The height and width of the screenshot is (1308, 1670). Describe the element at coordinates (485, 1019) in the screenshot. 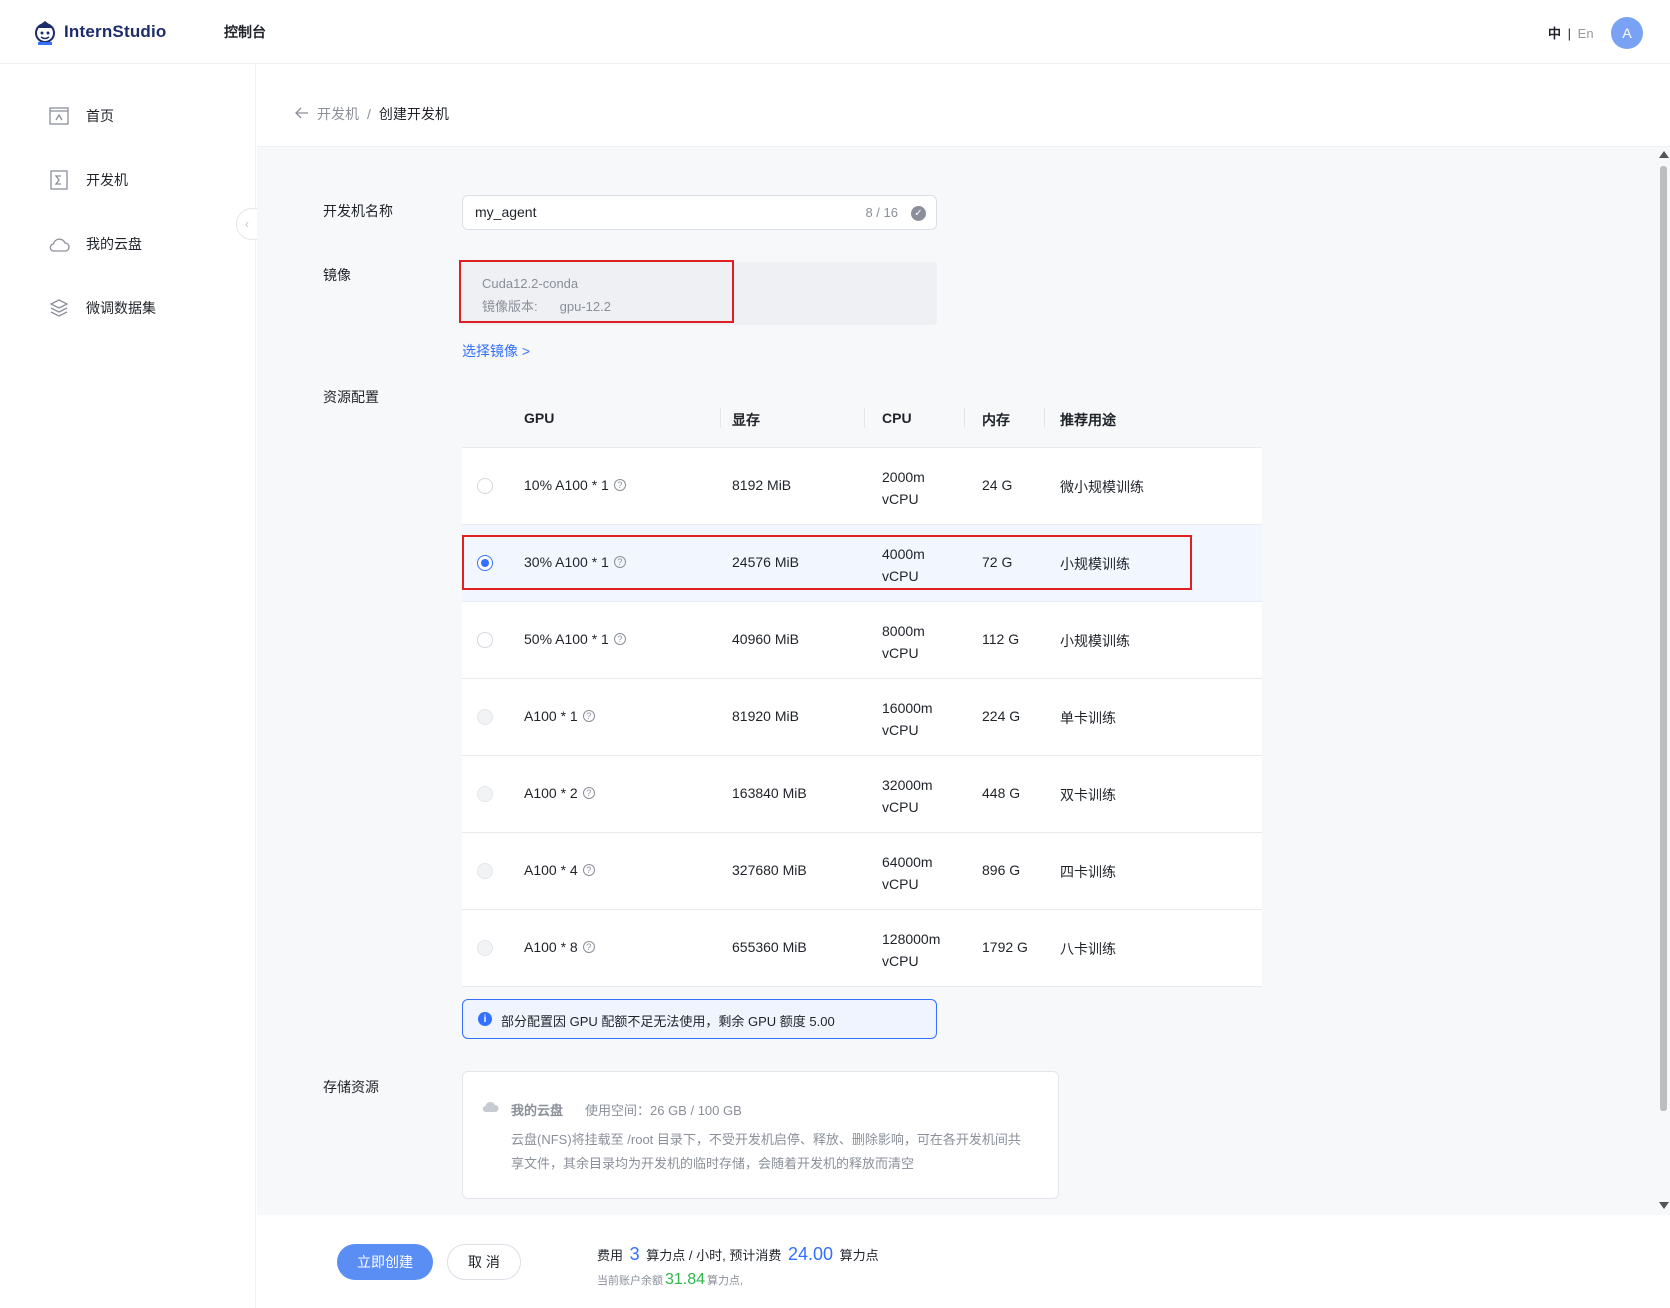

I see `info-icon: i` at that location.